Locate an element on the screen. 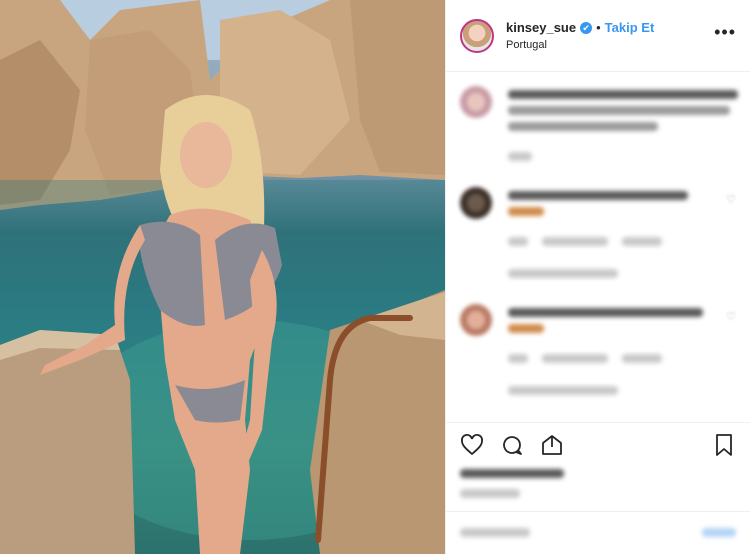  add-comment-bar is located at coordinates (598, 532).